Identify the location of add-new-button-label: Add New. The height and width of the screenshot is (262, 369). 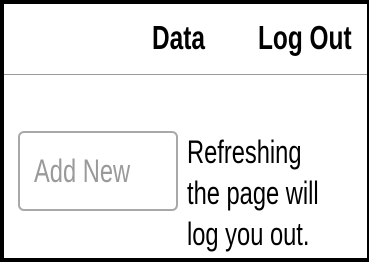
(82, 171).